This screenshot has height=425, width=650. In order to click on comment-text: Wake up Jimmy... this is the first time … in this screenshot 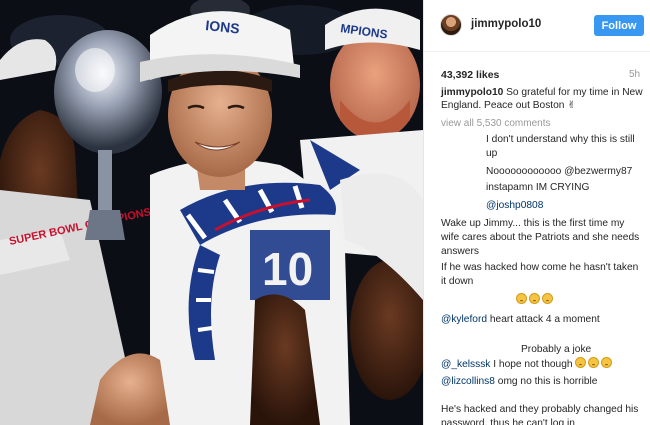, I will do `click(540, 237)`.